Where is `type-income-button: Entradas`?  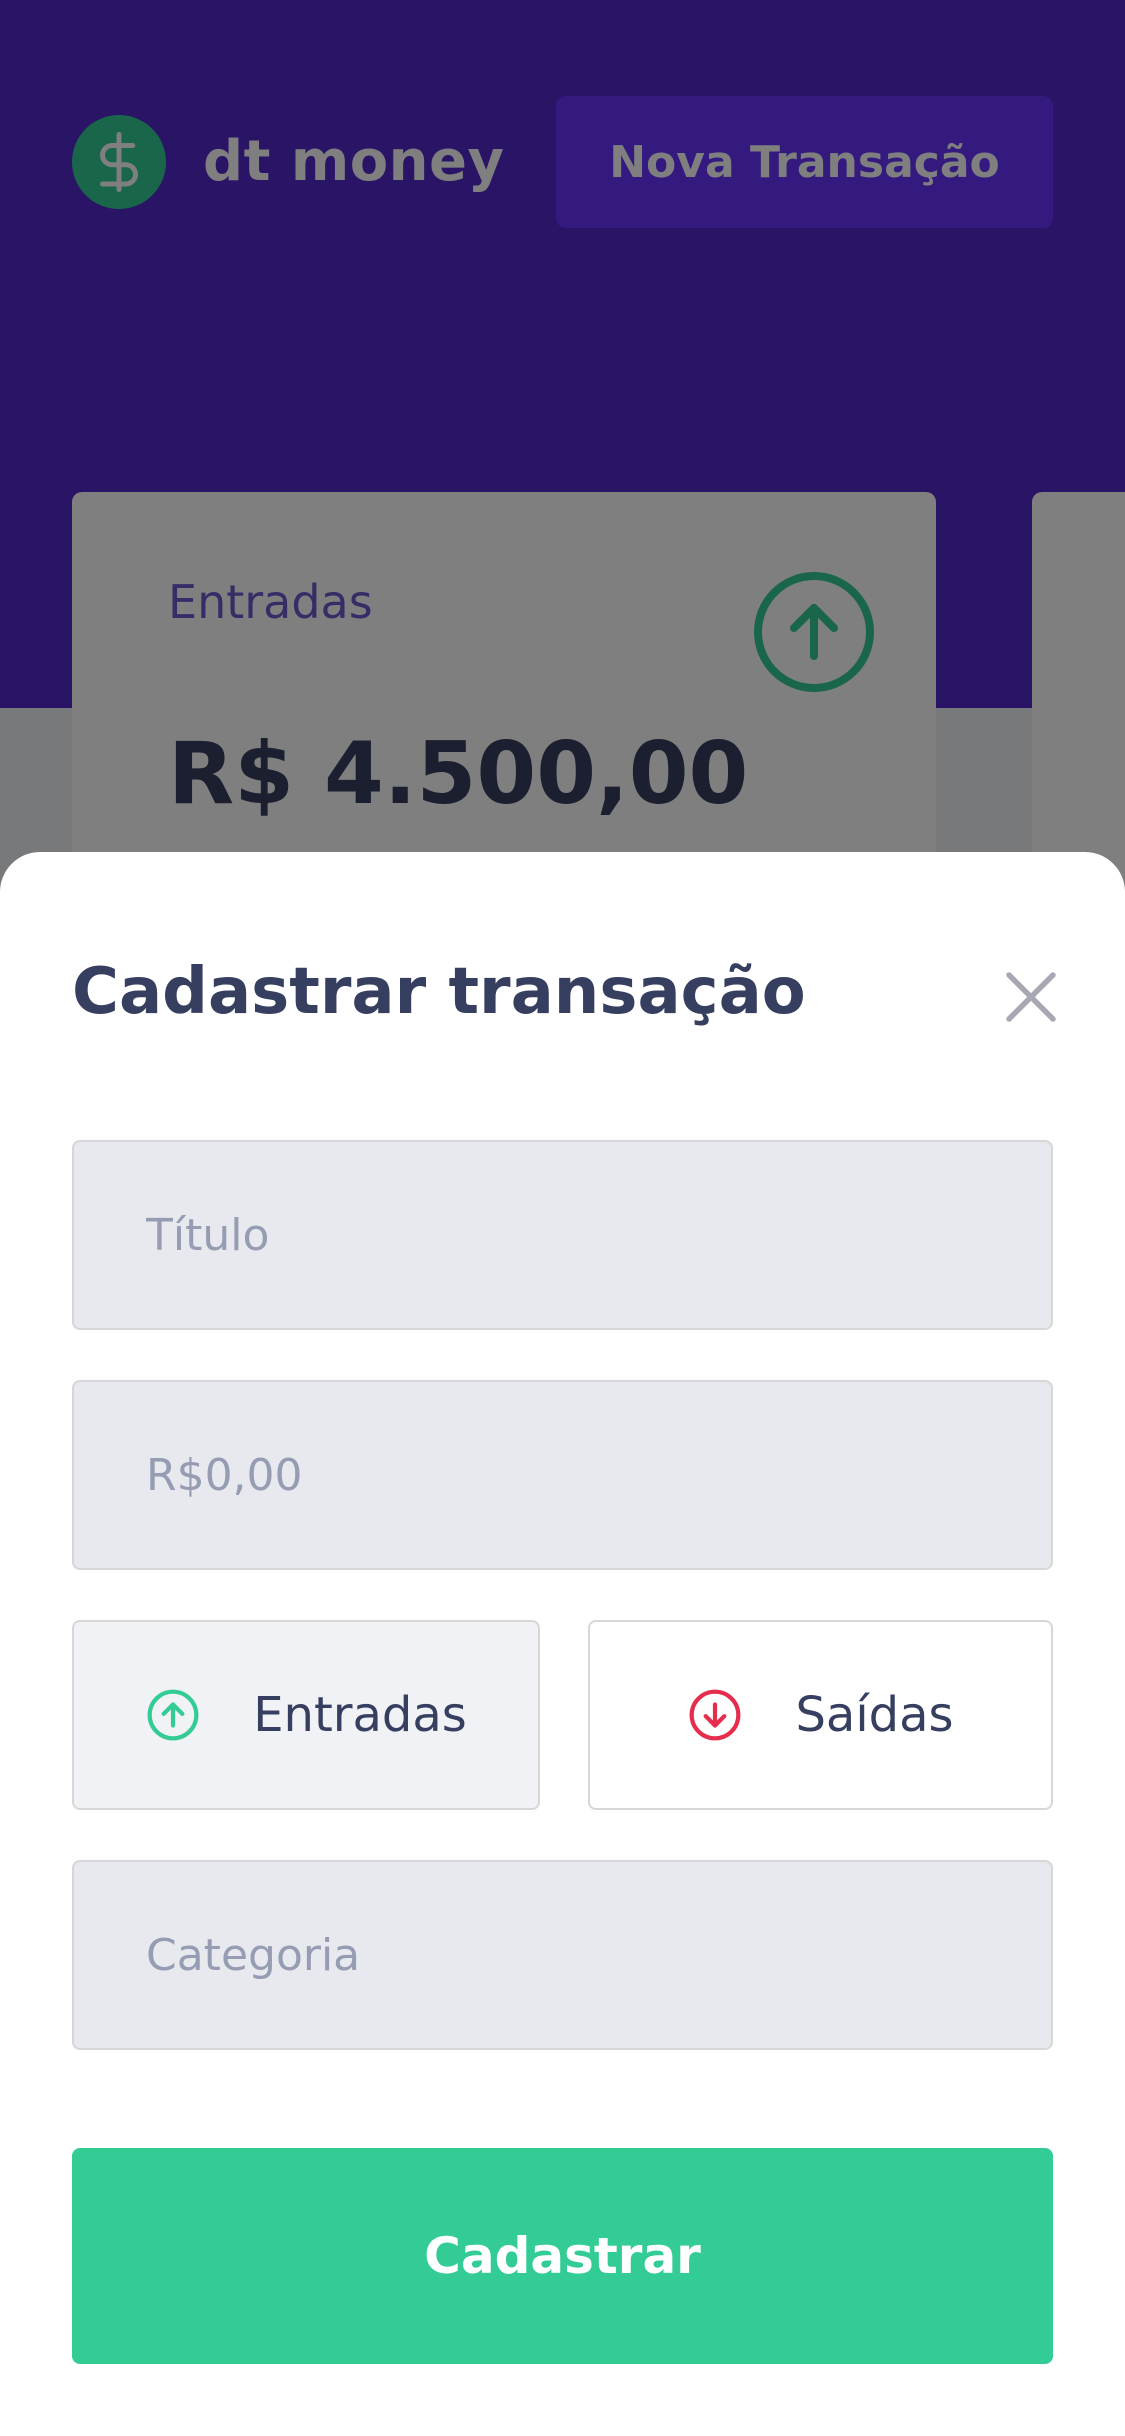 type-income-button: Entradas is located at coordinates (306, 1715).